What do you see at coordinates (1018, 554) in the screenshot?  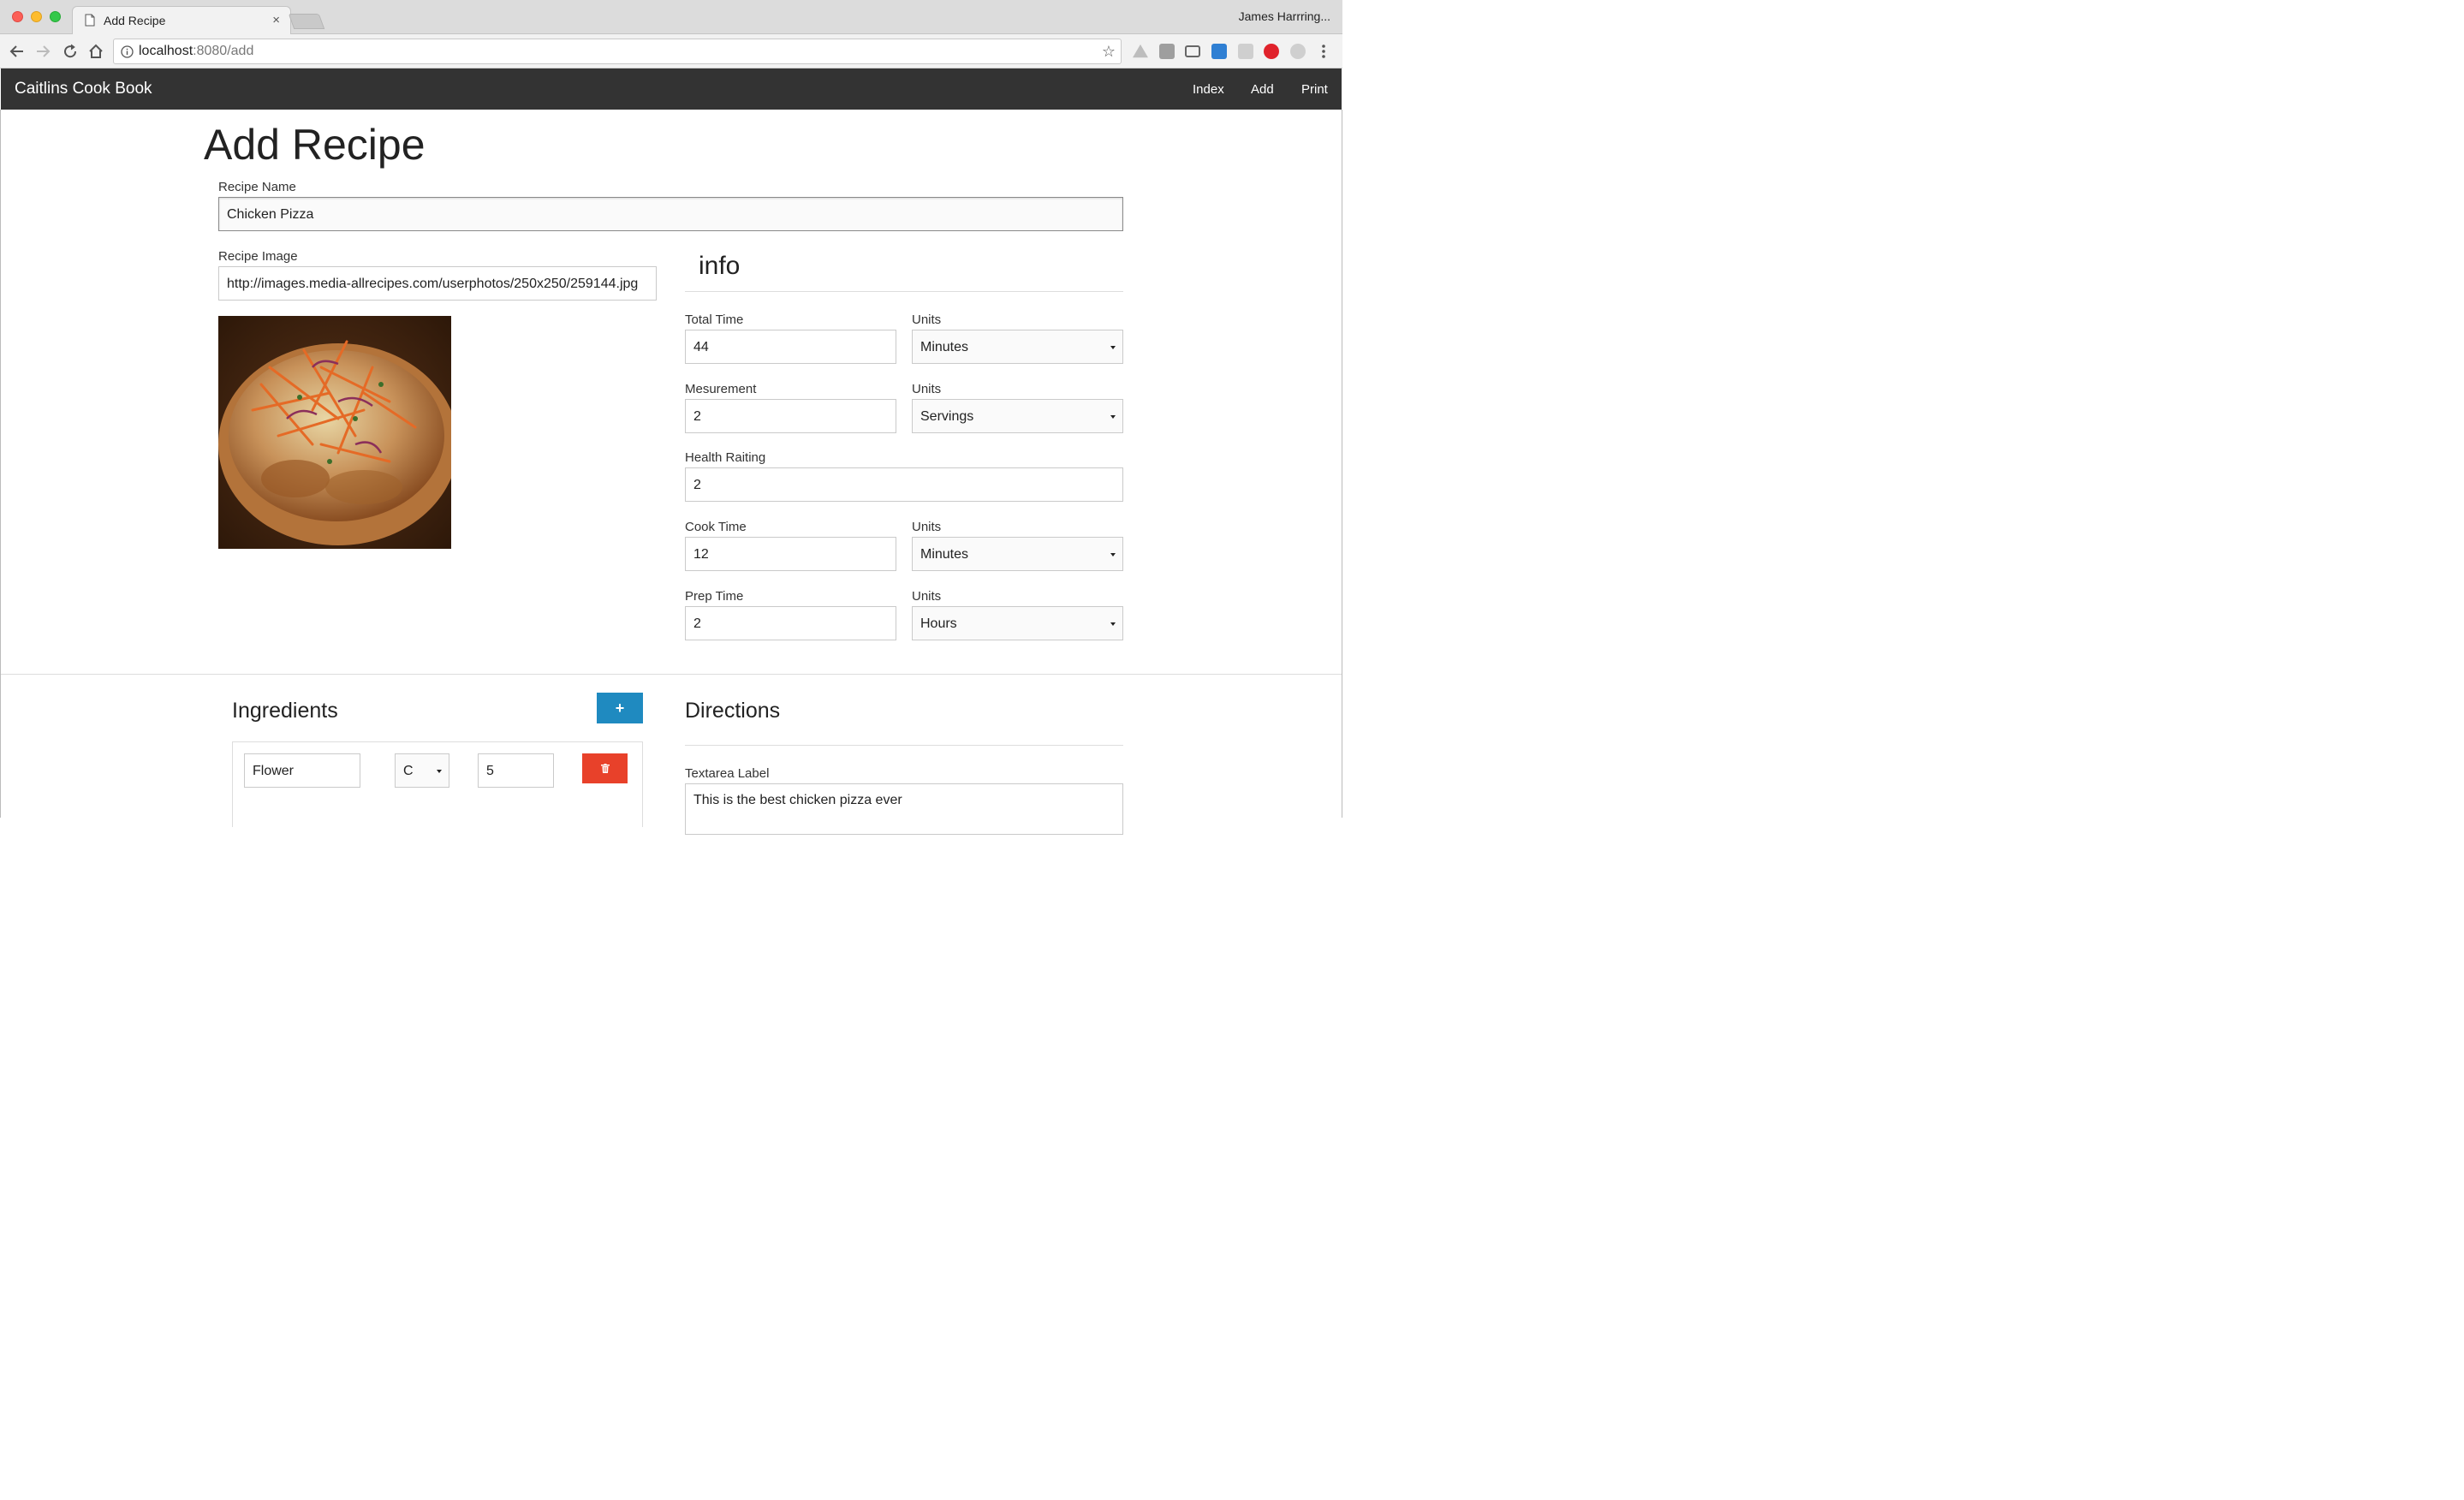 I see `cook-time-units-select: Minutes` at bounding box center [1018, 554].